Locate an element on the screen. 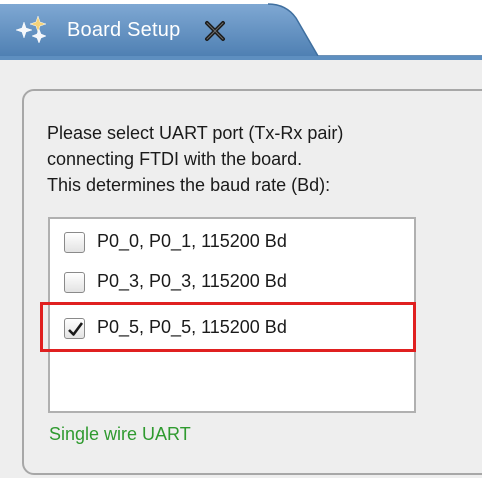 This screenshot has width=482, height=478. close-icon is located at coordinates (215, 31).